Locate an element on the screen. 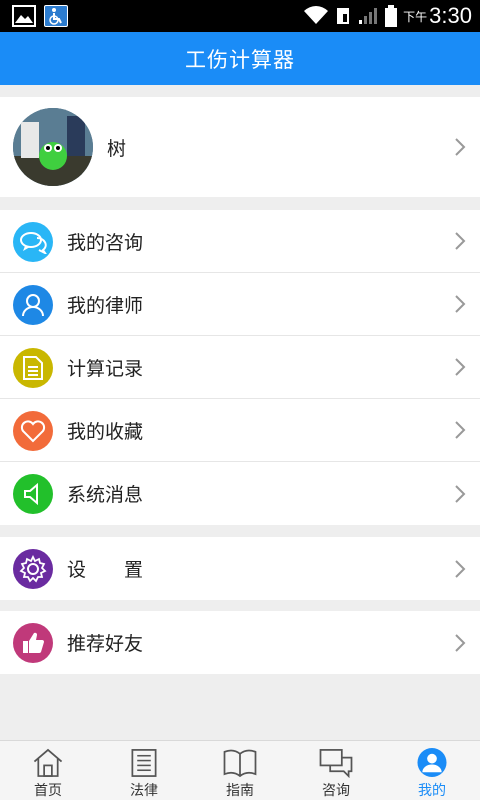  avatar is located at coordinates (53, 147).